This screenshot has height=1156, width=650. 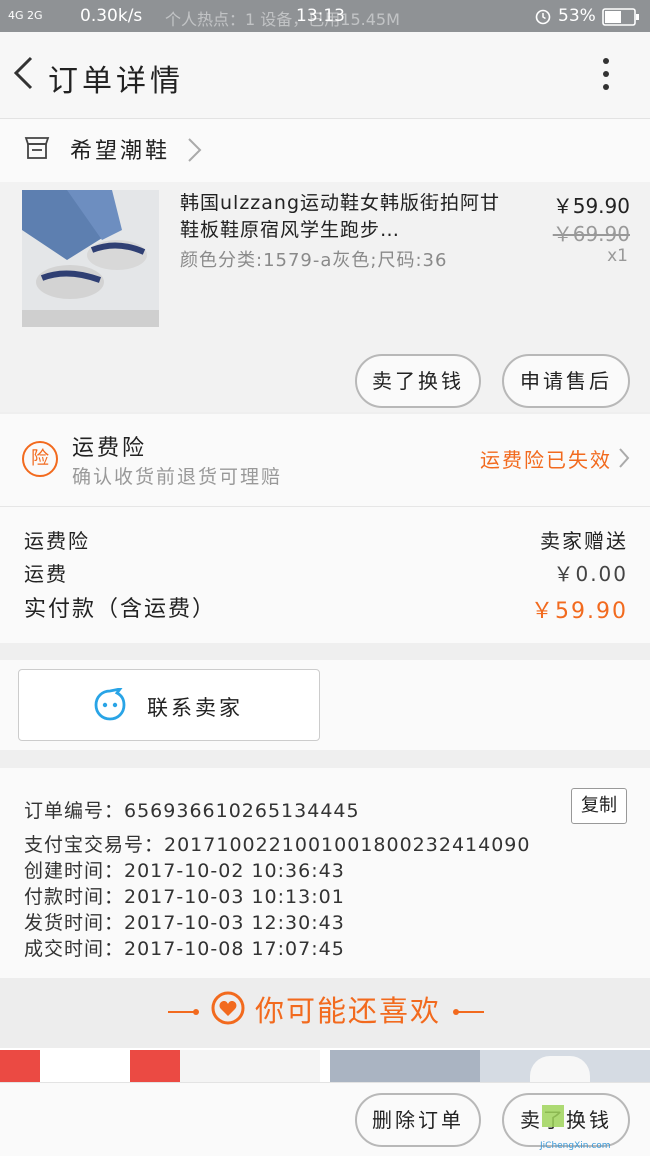 I want to click on total-value: ￥59.90, so click(x=579, y=611).